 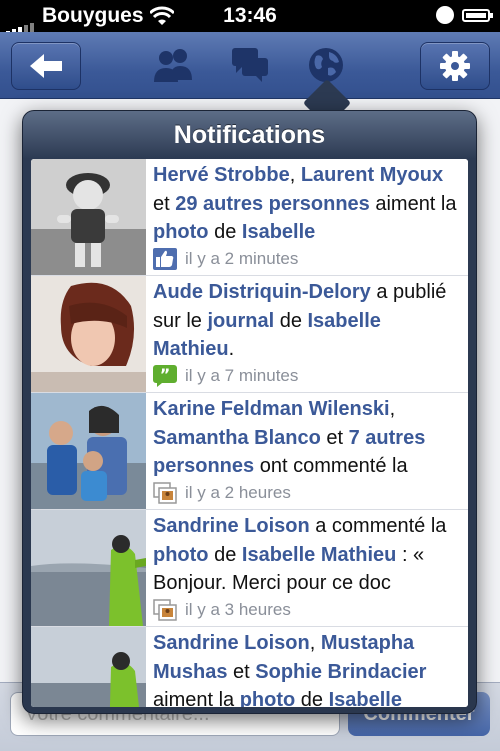 I want to click on messages-icon, so click(x=250, y=65).